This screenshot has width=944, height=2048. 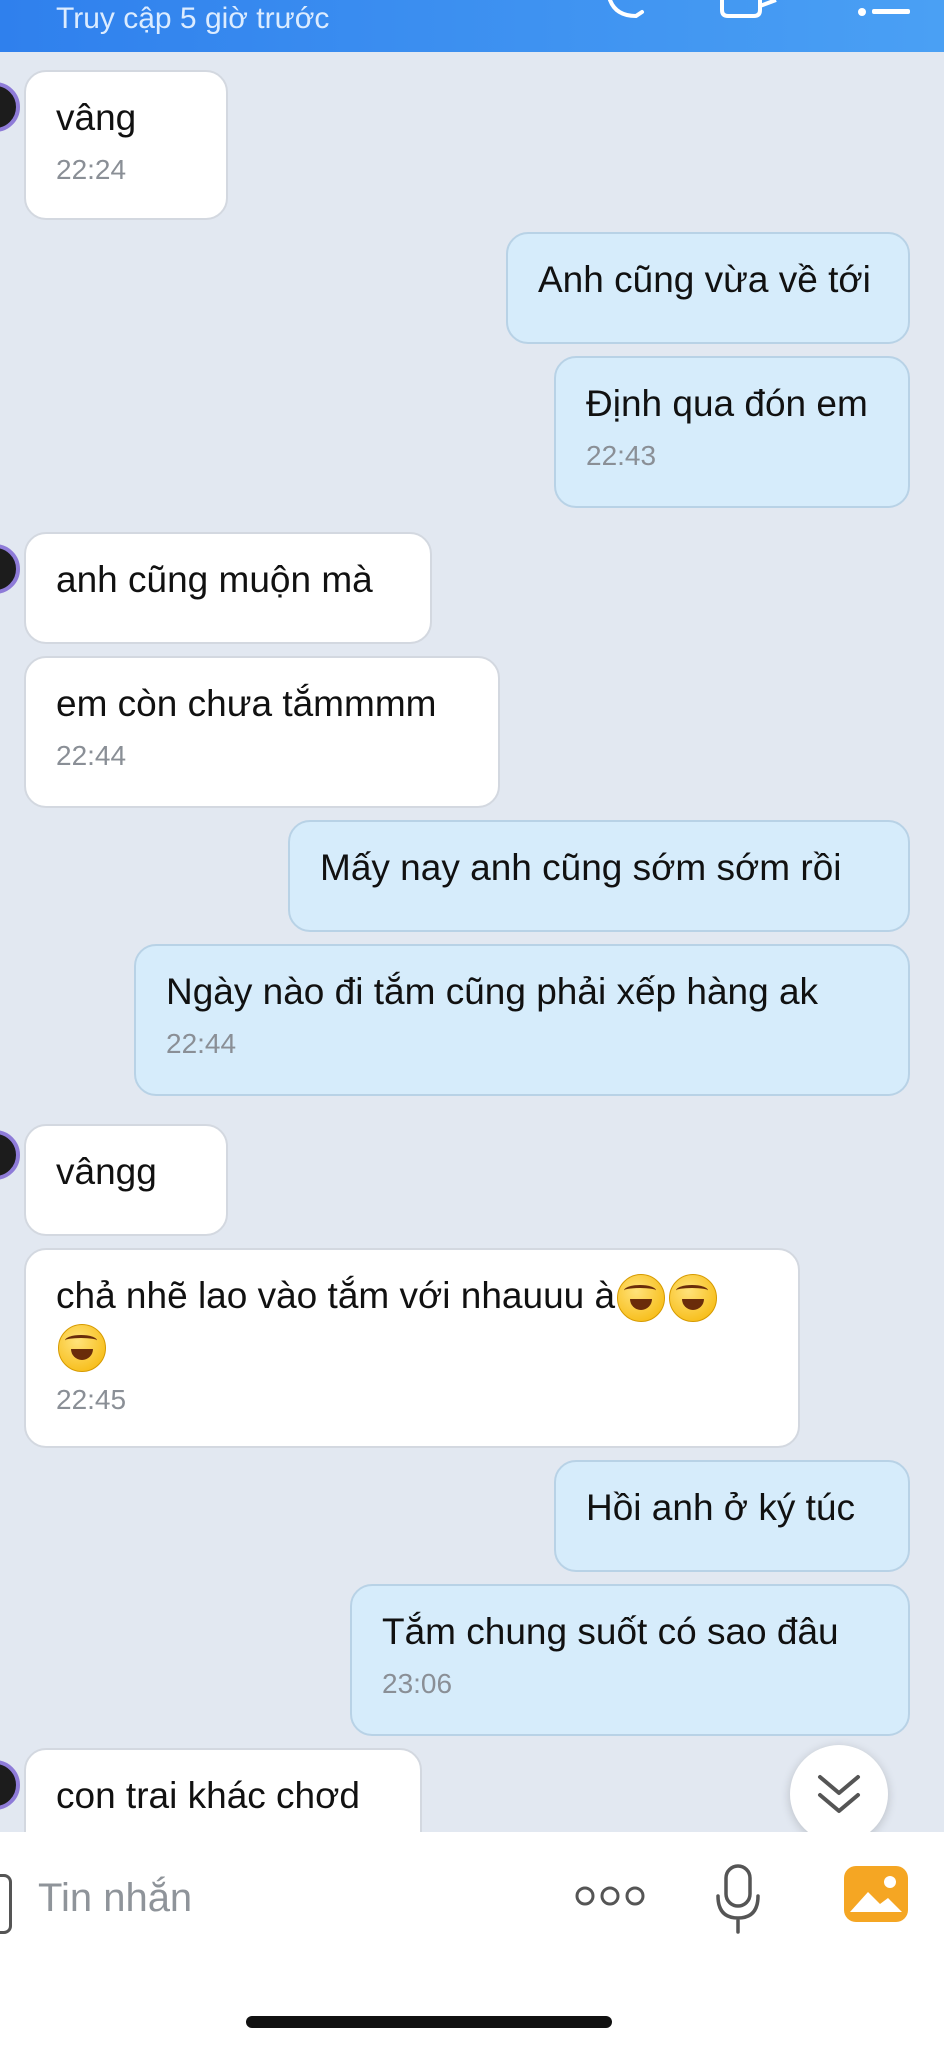 I want to click on message-bubble-incoming: chả nhẽ lao vào tắm với nhauuu à 22:45, so click(x=412, y=1348).